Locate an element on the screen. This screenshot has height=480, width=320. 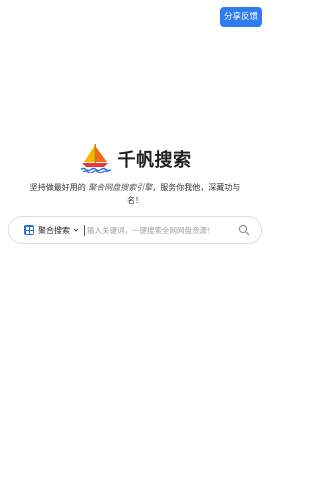
brand: 千帆搜索 is located at coordinates (135, 158).